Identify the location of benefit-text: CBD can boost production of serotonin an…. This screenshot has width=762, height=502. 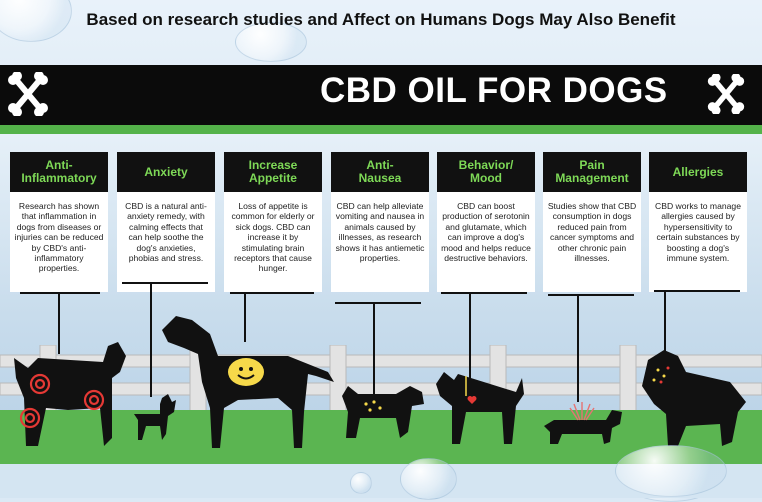
(486, 242).